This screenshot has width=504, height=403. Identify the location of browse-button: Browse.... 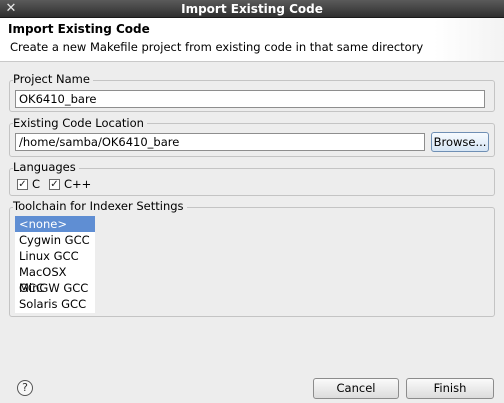
(460, 142).